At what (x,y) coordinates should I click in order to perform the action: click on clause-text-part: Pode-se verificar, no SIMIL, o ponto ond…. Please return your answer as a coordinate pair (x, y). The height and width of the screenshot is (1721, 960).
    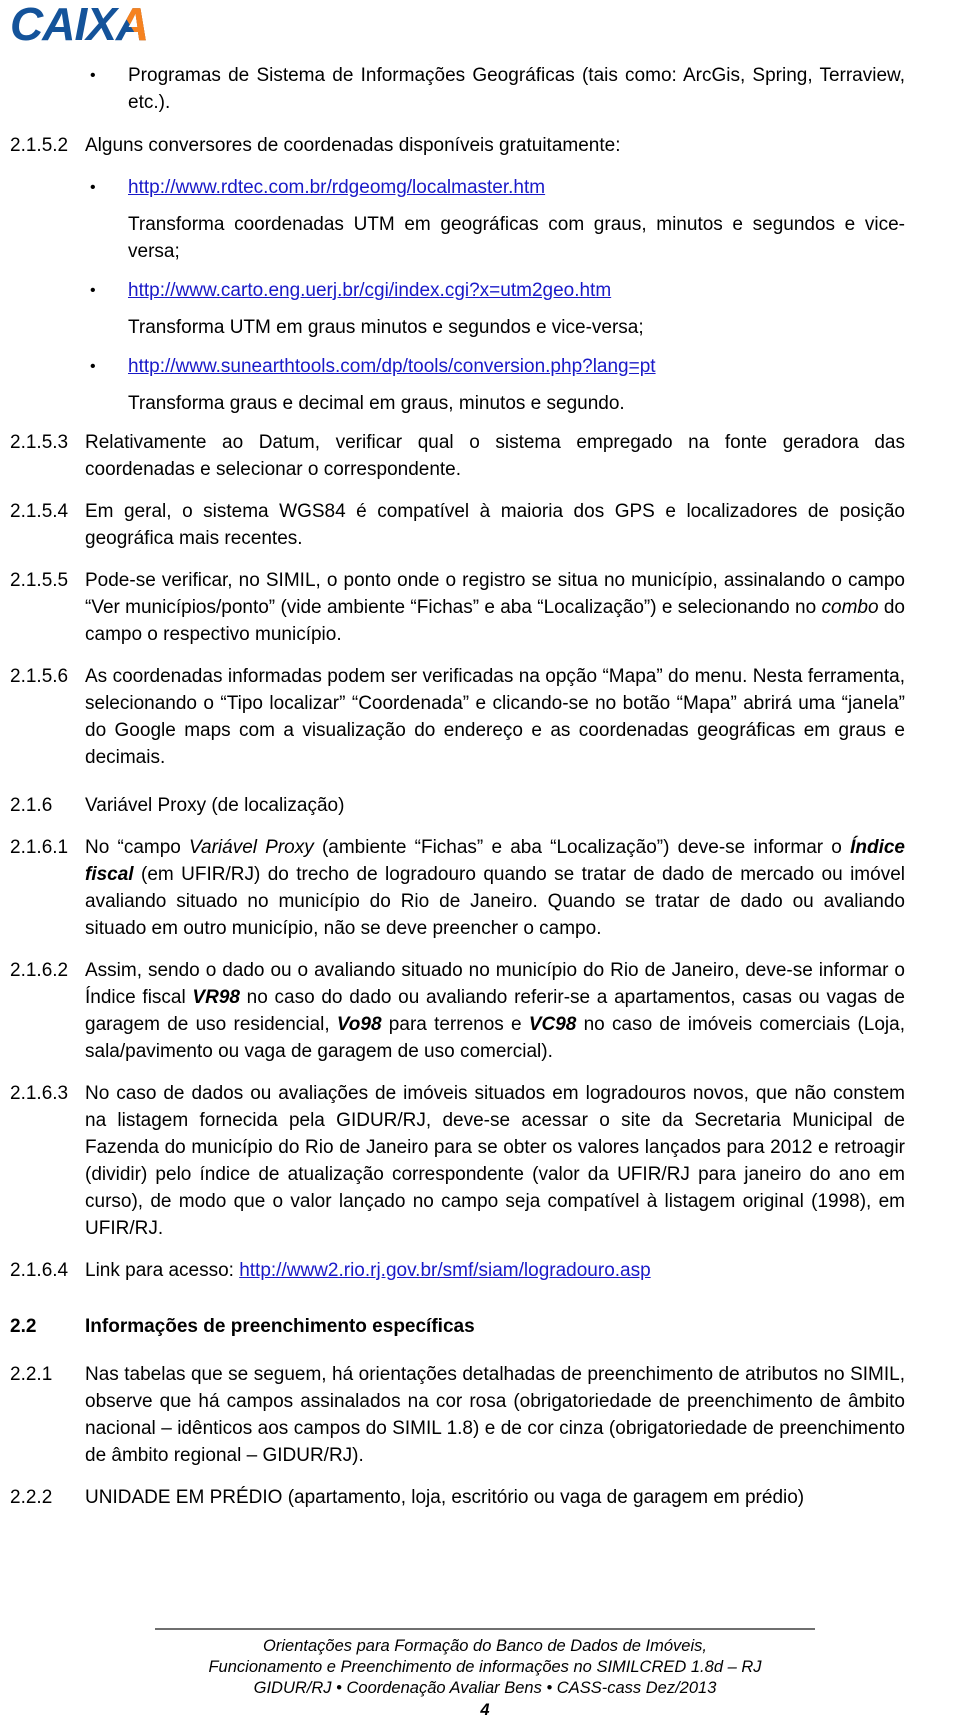
    Looking at the image, I should click on (495, 594).